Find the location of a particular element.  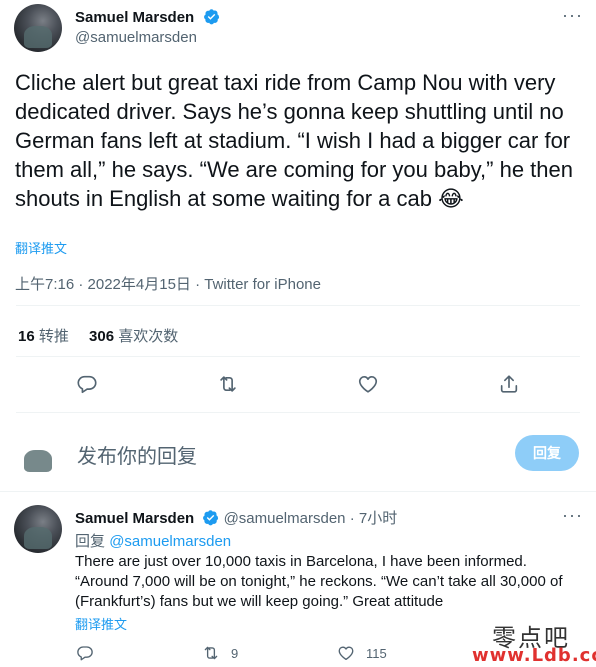

likes-stat: 306 喜欢次数 is located at coordinates (133, 336).